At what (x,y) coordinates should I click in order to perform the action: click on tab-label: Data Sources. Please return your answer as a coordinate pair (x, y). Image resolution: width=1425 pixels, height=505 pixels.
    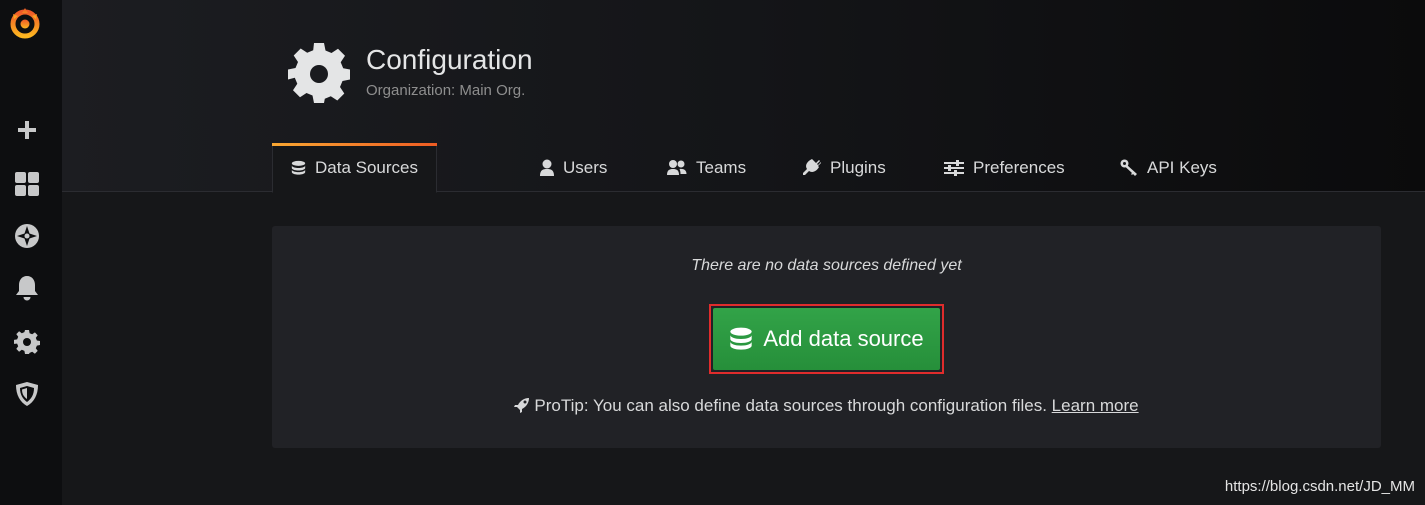
    Looking at the image, I should click on (366, 167).